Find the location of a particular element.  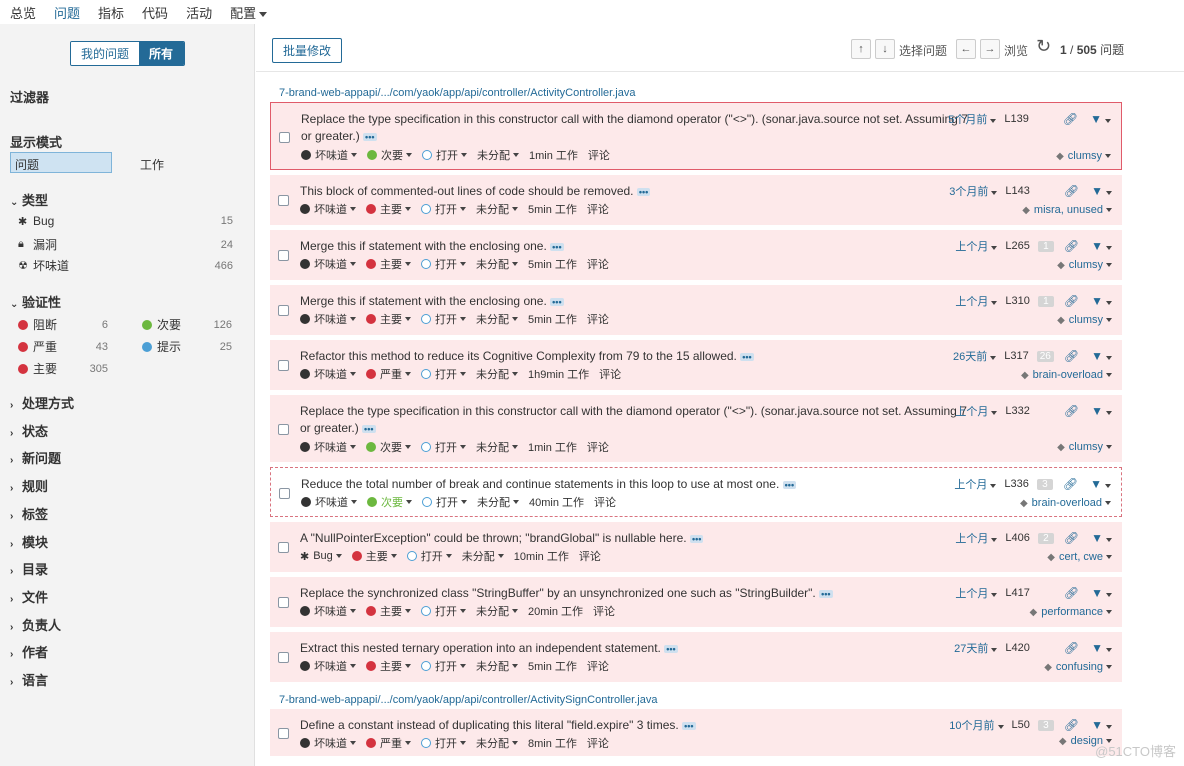

mode-work-option: 工作 is located at coordinates (152, 164).